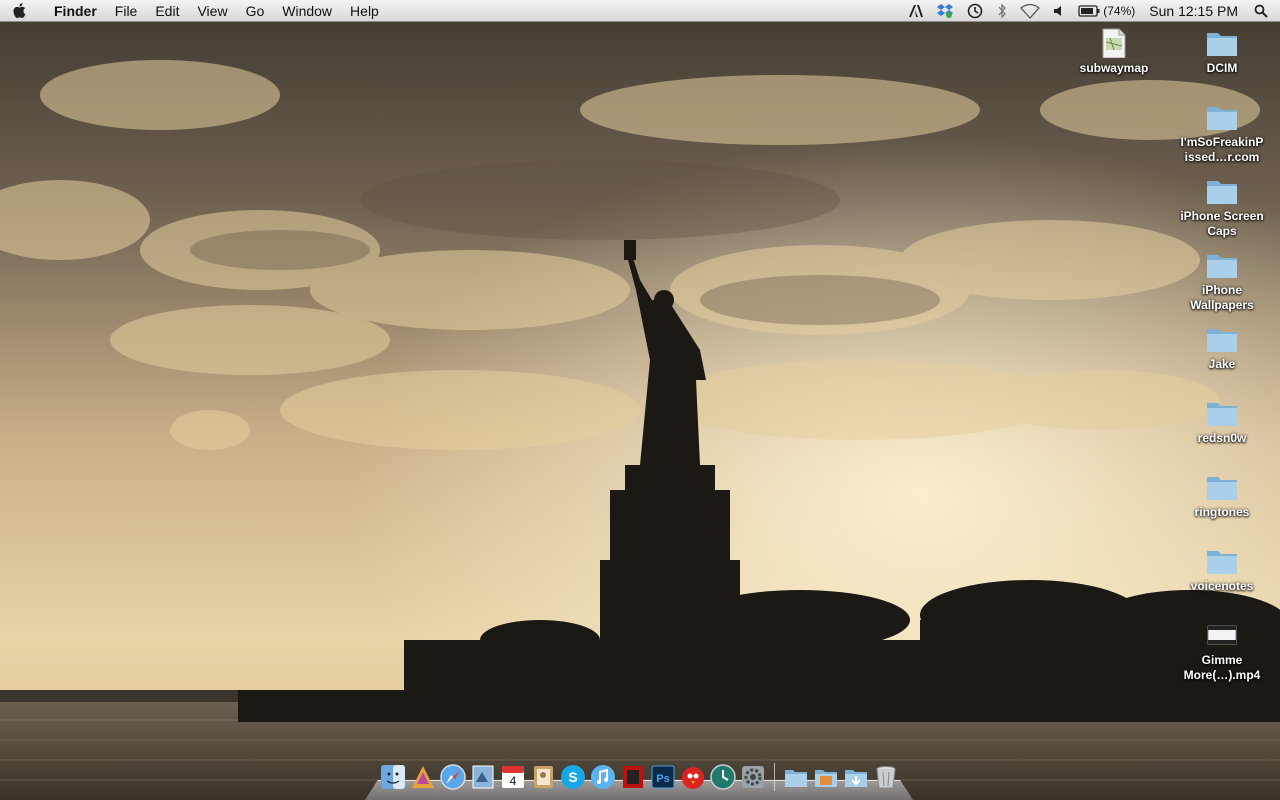 The width and height of the screenshot is (1280, 800). Describe the element at coordinates (753, 777) in the screenshot. I see `system-preferences-icon` at that location.